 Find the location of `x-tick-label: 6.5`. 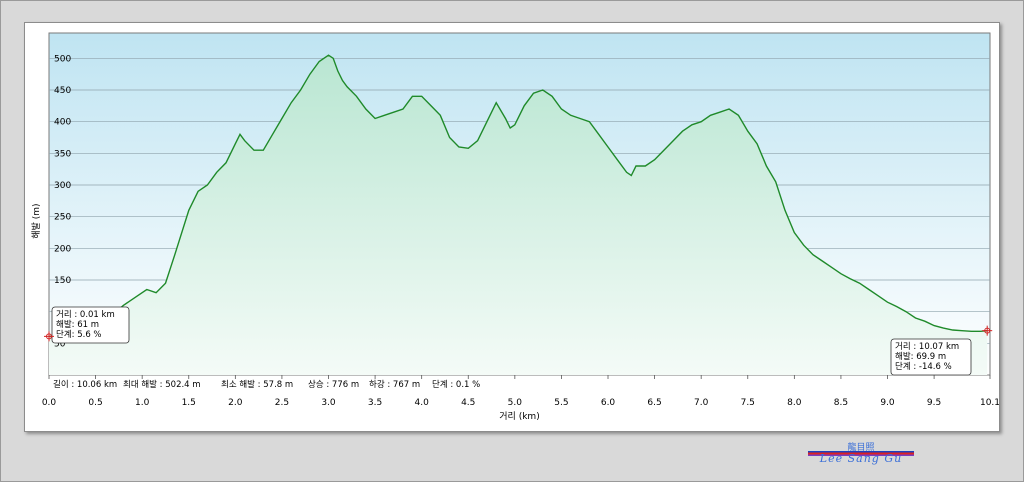

x-tick-label: 6.5 is located at coordinates (654, 403).